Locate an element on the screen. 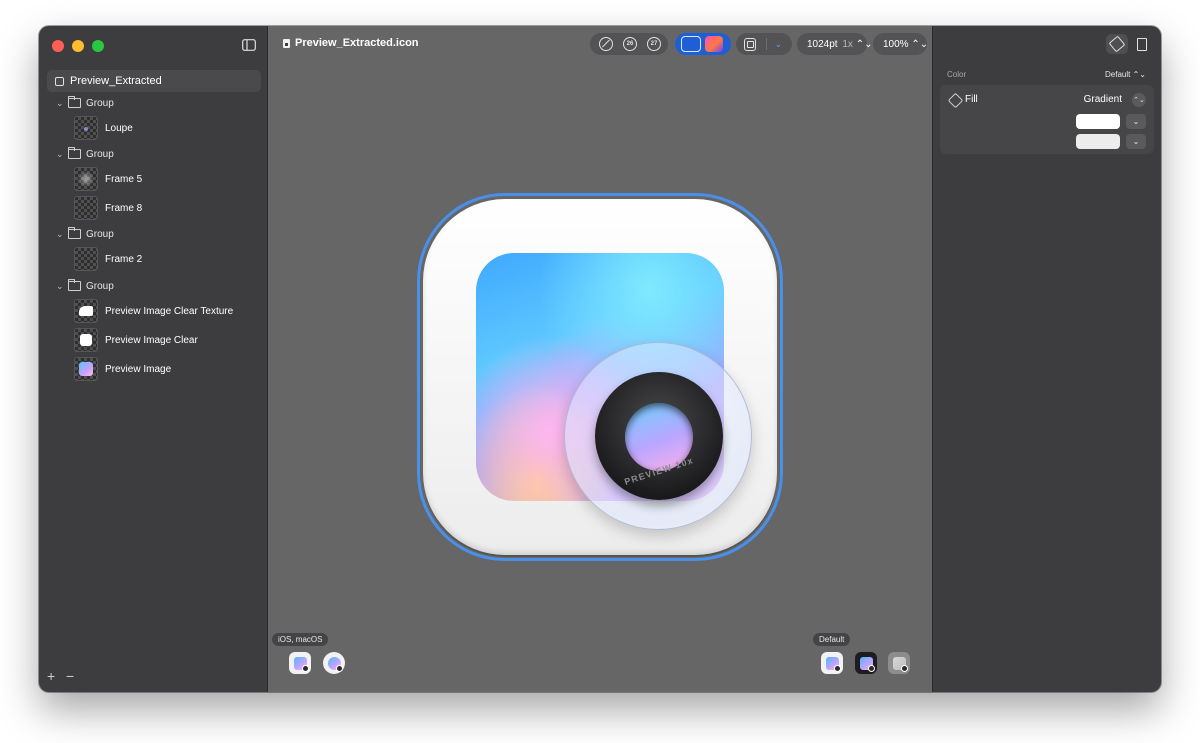 This screenshot has height=743, width=1200. platform-tag: iOS, macOS is located at coordinates (300, 639).